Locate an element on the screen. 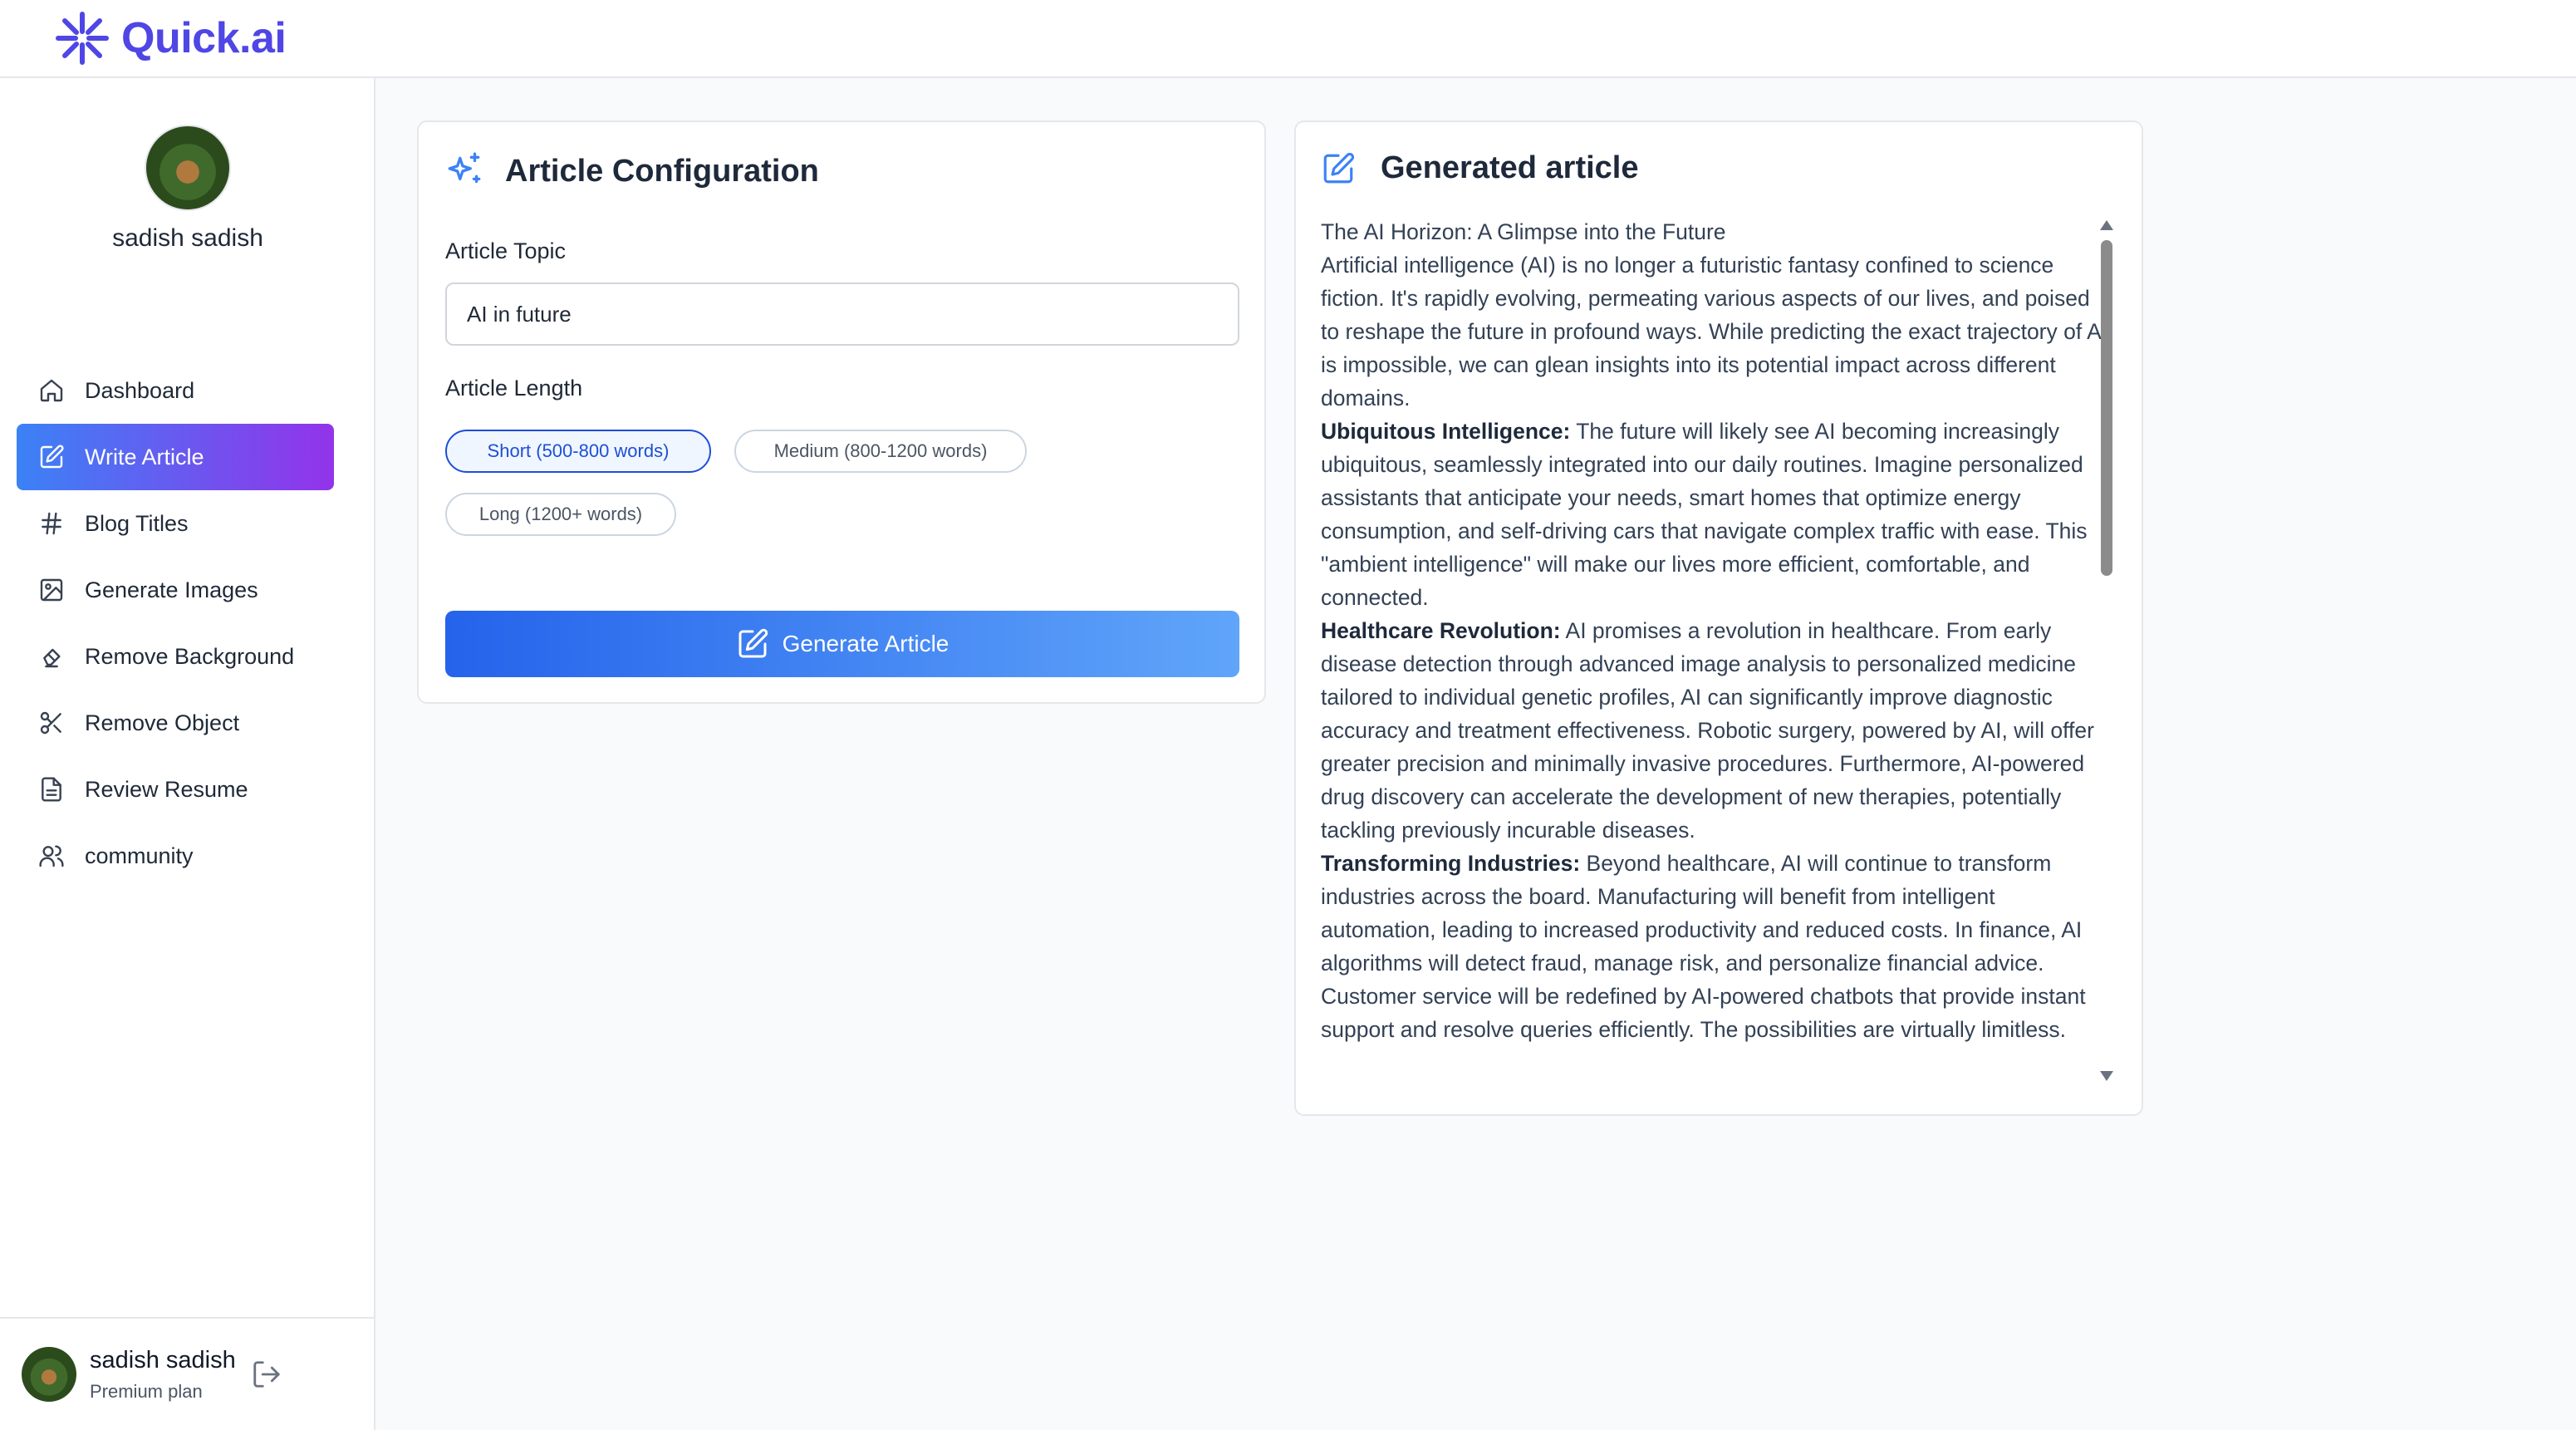  profile-name: sadish sadish is located at coordinates (187, 238).